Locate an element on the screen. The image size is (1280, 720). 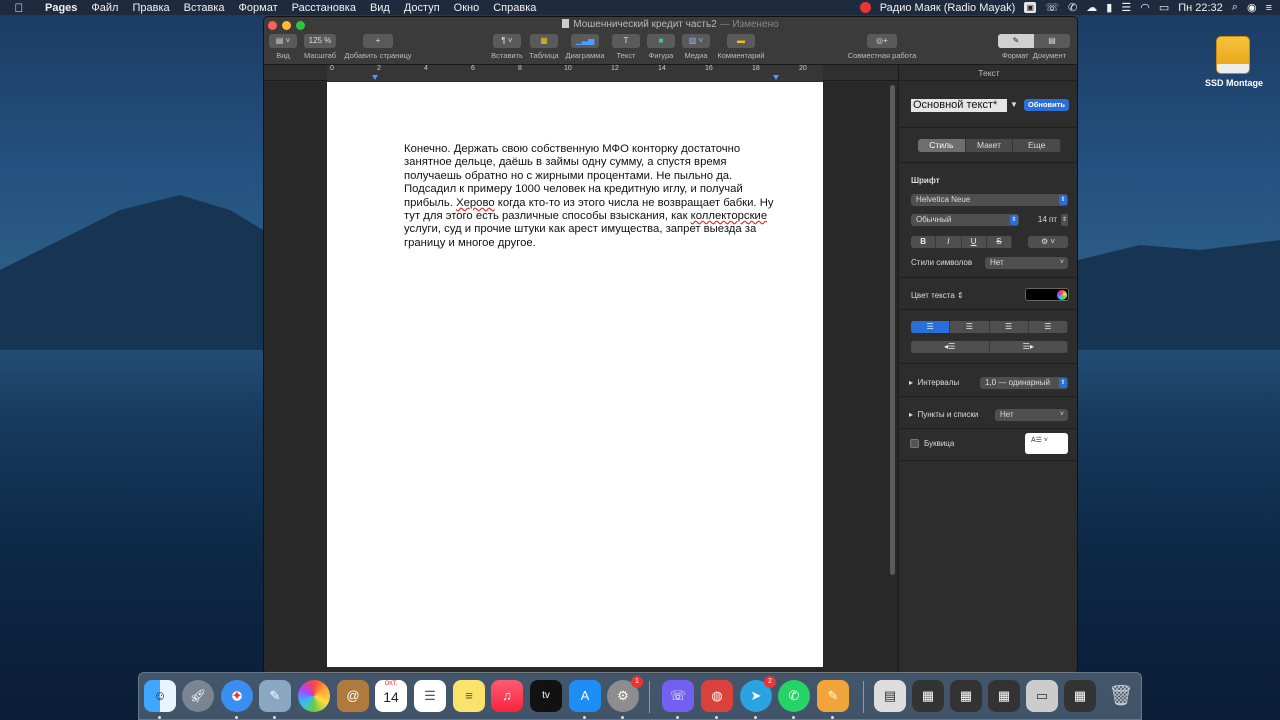
font-family-select: Helvetica Neue ⇕ is located at coordinates (989, 200).